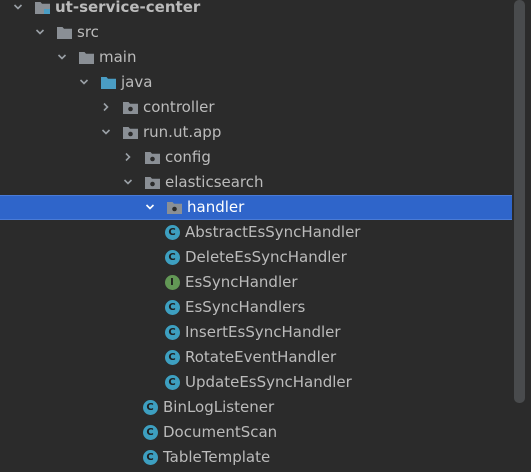 This screenshot has width=531, height=472. What do you see at coordinates (128, 8) in the screenshot?
I see `tree-node-label: ut-service-center` at bounding box center [128, 8].